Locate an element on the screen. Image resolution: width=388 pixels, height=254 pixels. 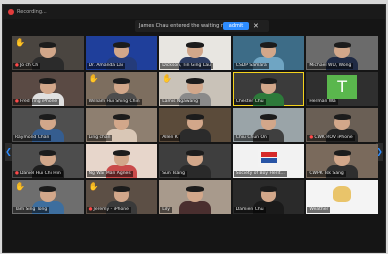
participant-tile: Ng Wai Man Agnes is located at coordinates (121, 161).